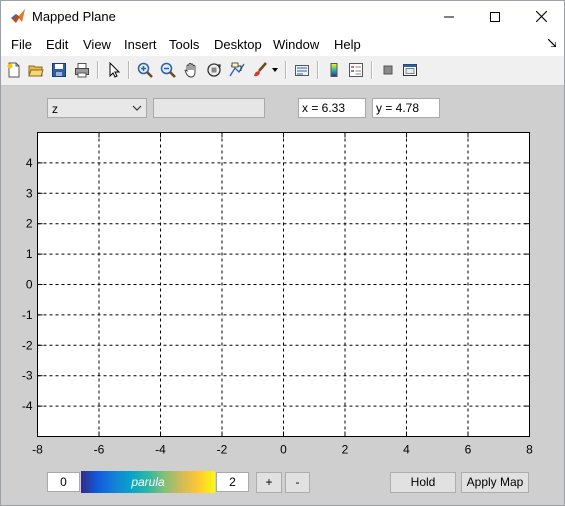 This screenshot has height=506, width=565. I want to click on minimize-button, so click(449, 16).